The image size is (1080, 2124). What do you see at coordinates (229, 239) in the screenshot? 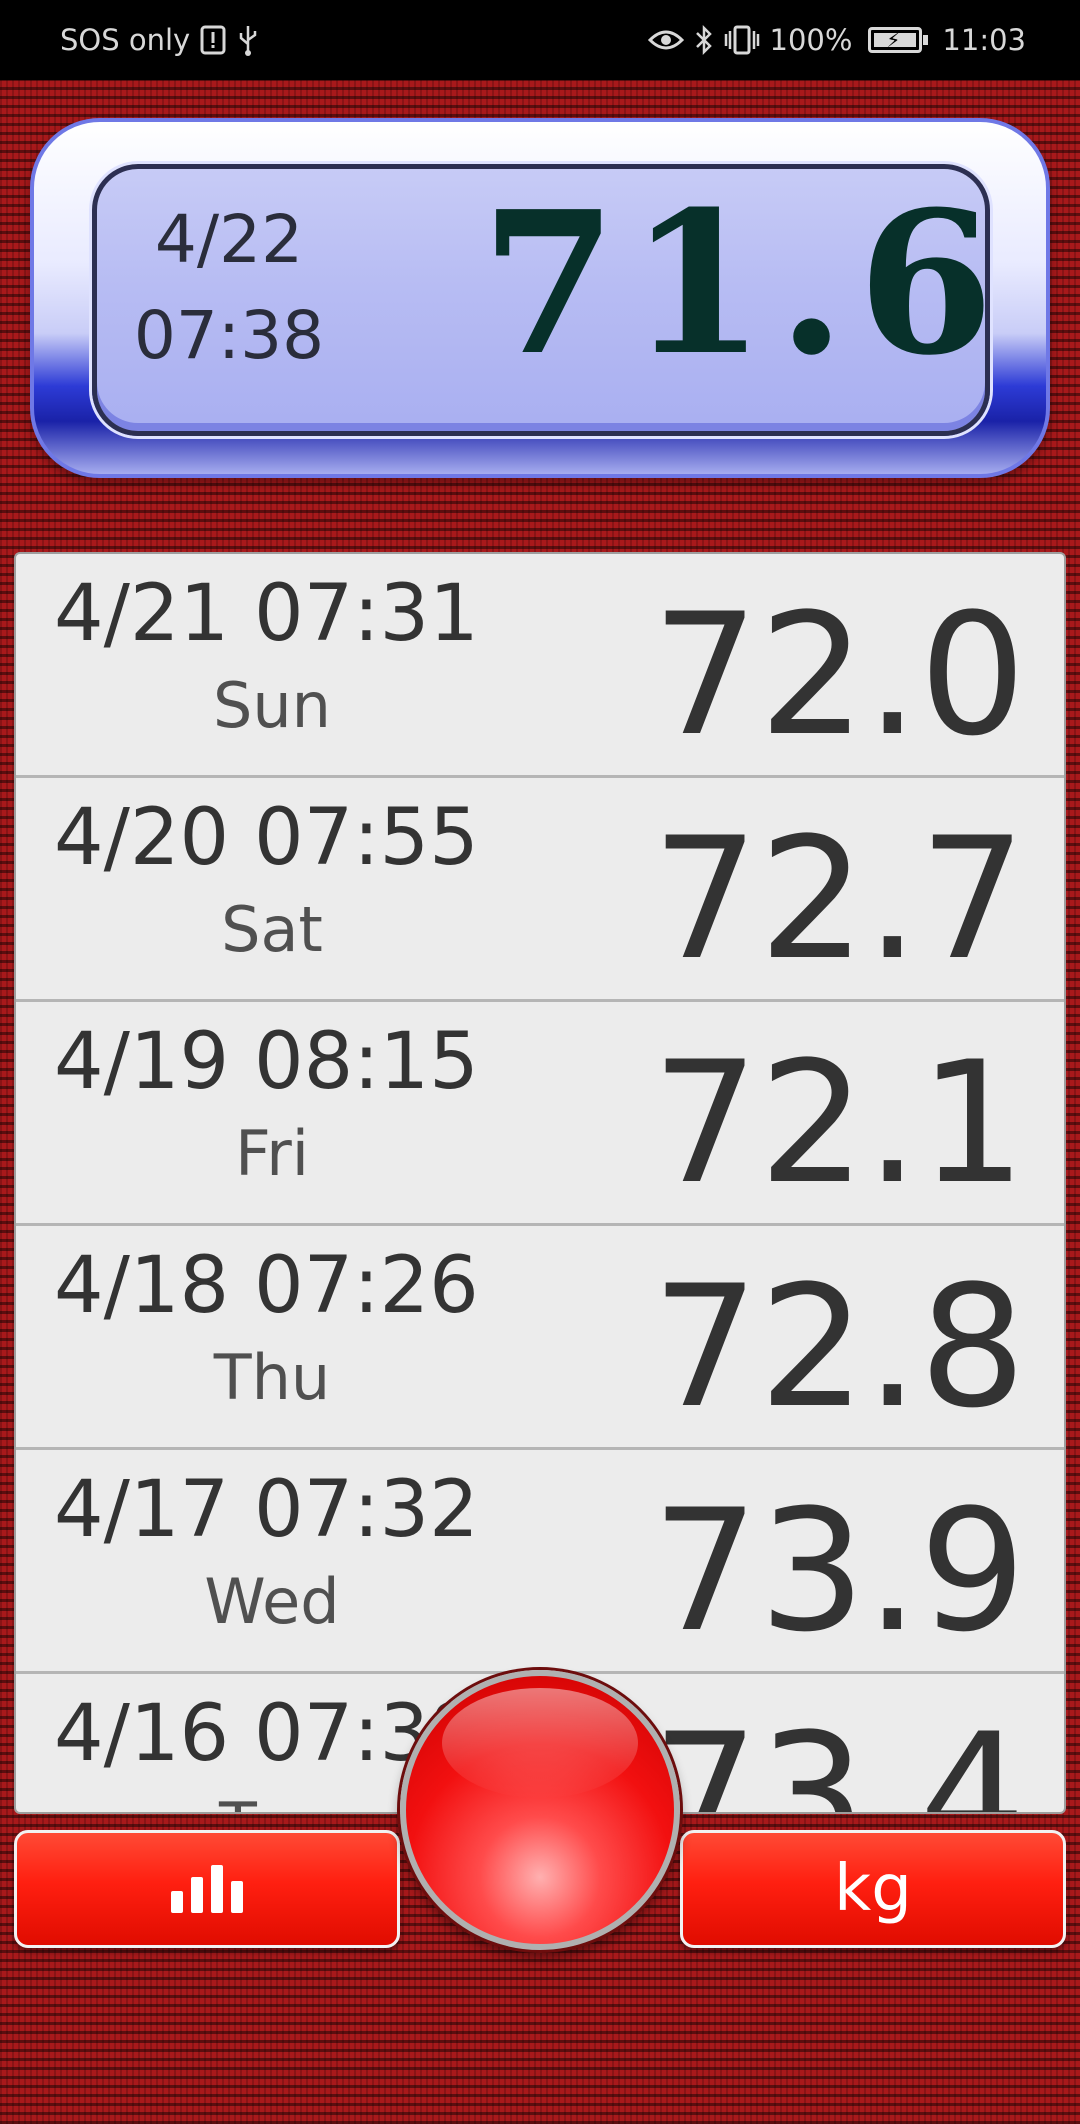
I see `display-date: 4/22` at bounding box center [229, 239].